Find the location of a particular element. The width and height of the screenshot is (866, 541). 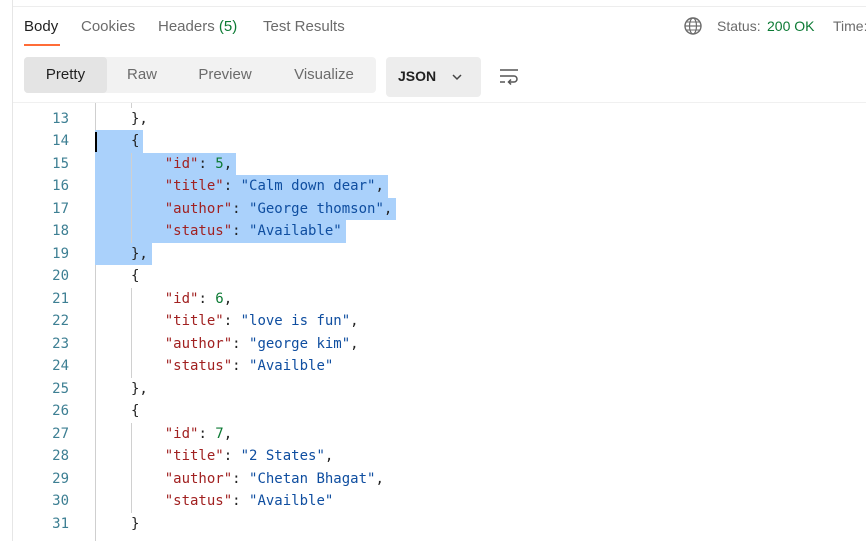

json-punctuation: { is located at coordinates (135, 141).